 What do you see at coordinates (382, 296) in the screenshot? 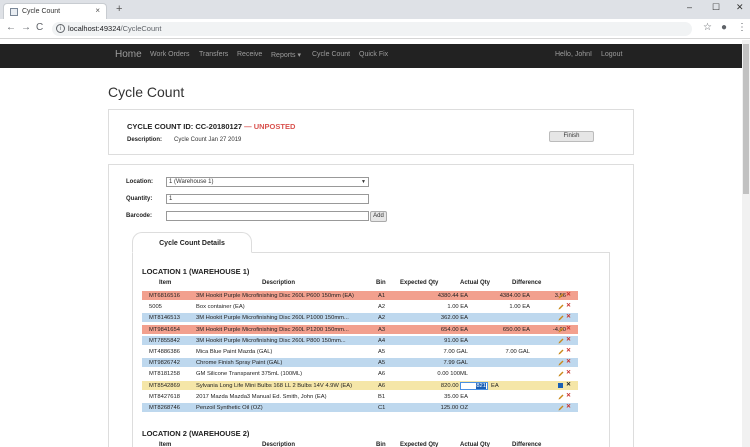
I see `bin-cell: A1` at bounding box center [382, 296].